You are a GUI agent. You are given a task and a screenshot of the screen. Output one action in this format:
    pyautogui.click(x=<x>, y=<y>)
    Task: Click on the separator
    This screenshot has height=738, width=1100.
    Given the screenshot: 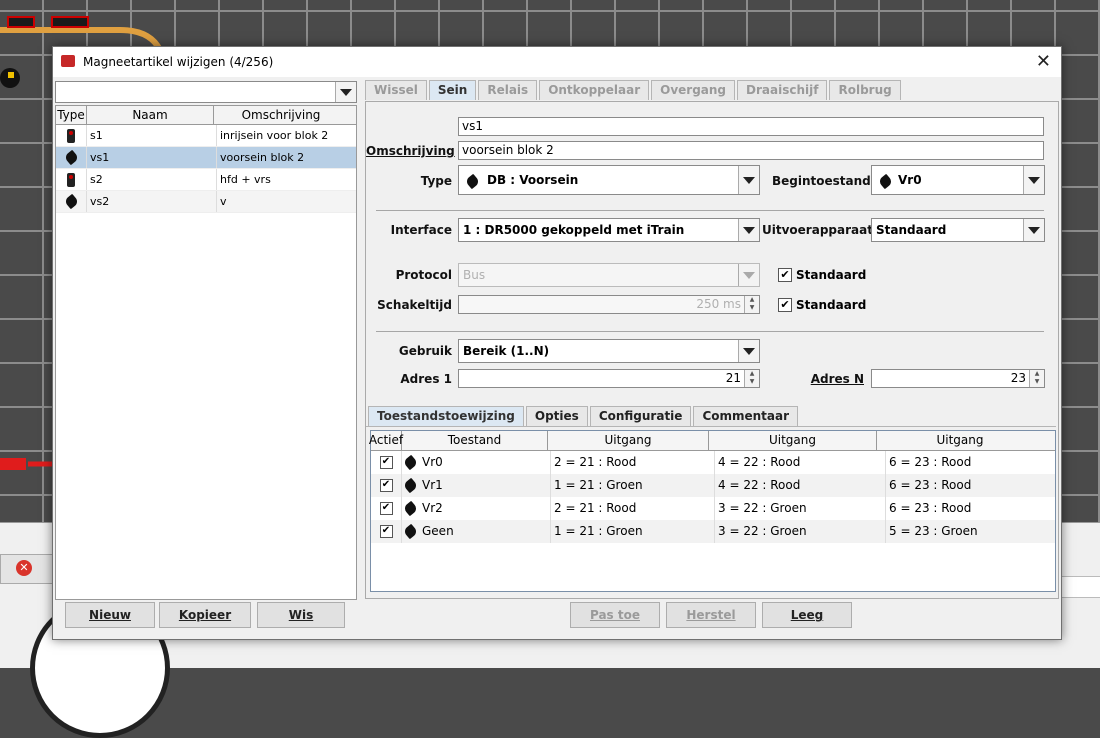 What is the action you would take?
    pyautogui.click(x=710, y=331)
    